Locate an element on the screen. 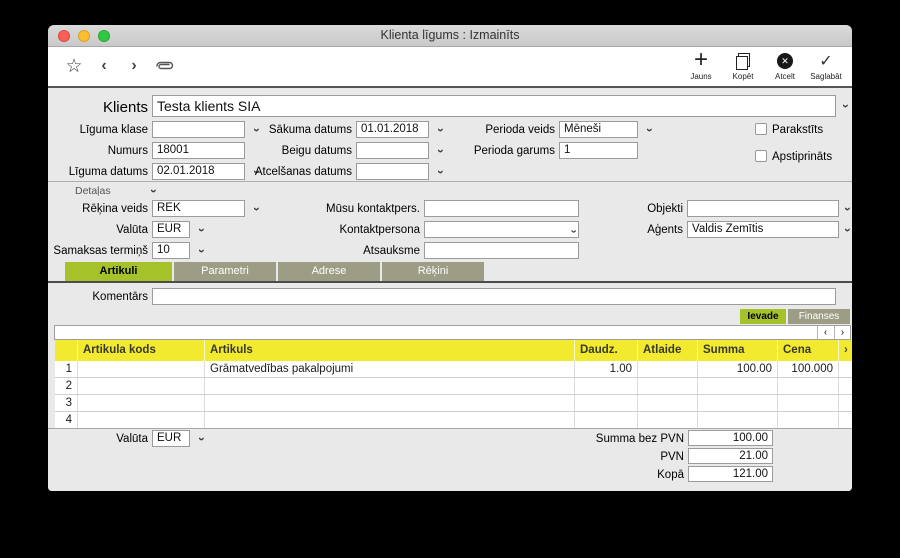 The image size is (900, 558). perioda-veids-label: Perioda veids is located at coordinates (520, 130).